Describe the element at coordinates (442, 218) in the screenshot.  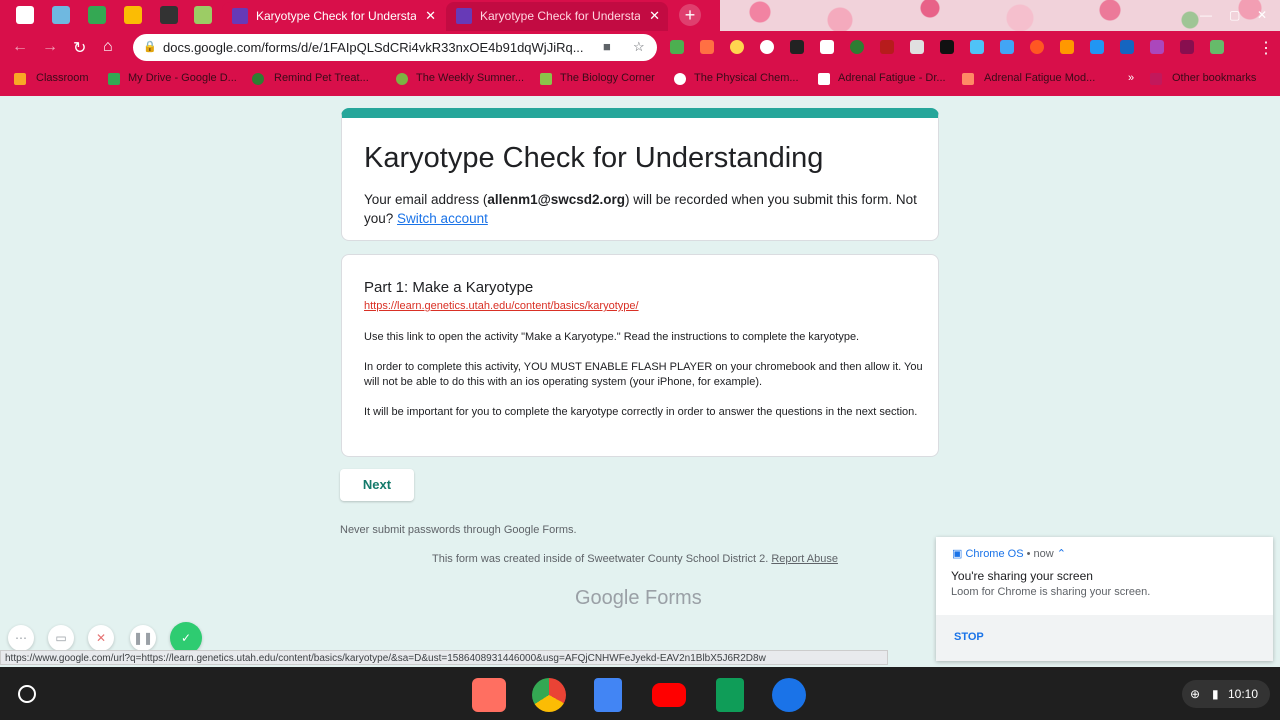
I see `switch-account-link: Switch account` at that location.